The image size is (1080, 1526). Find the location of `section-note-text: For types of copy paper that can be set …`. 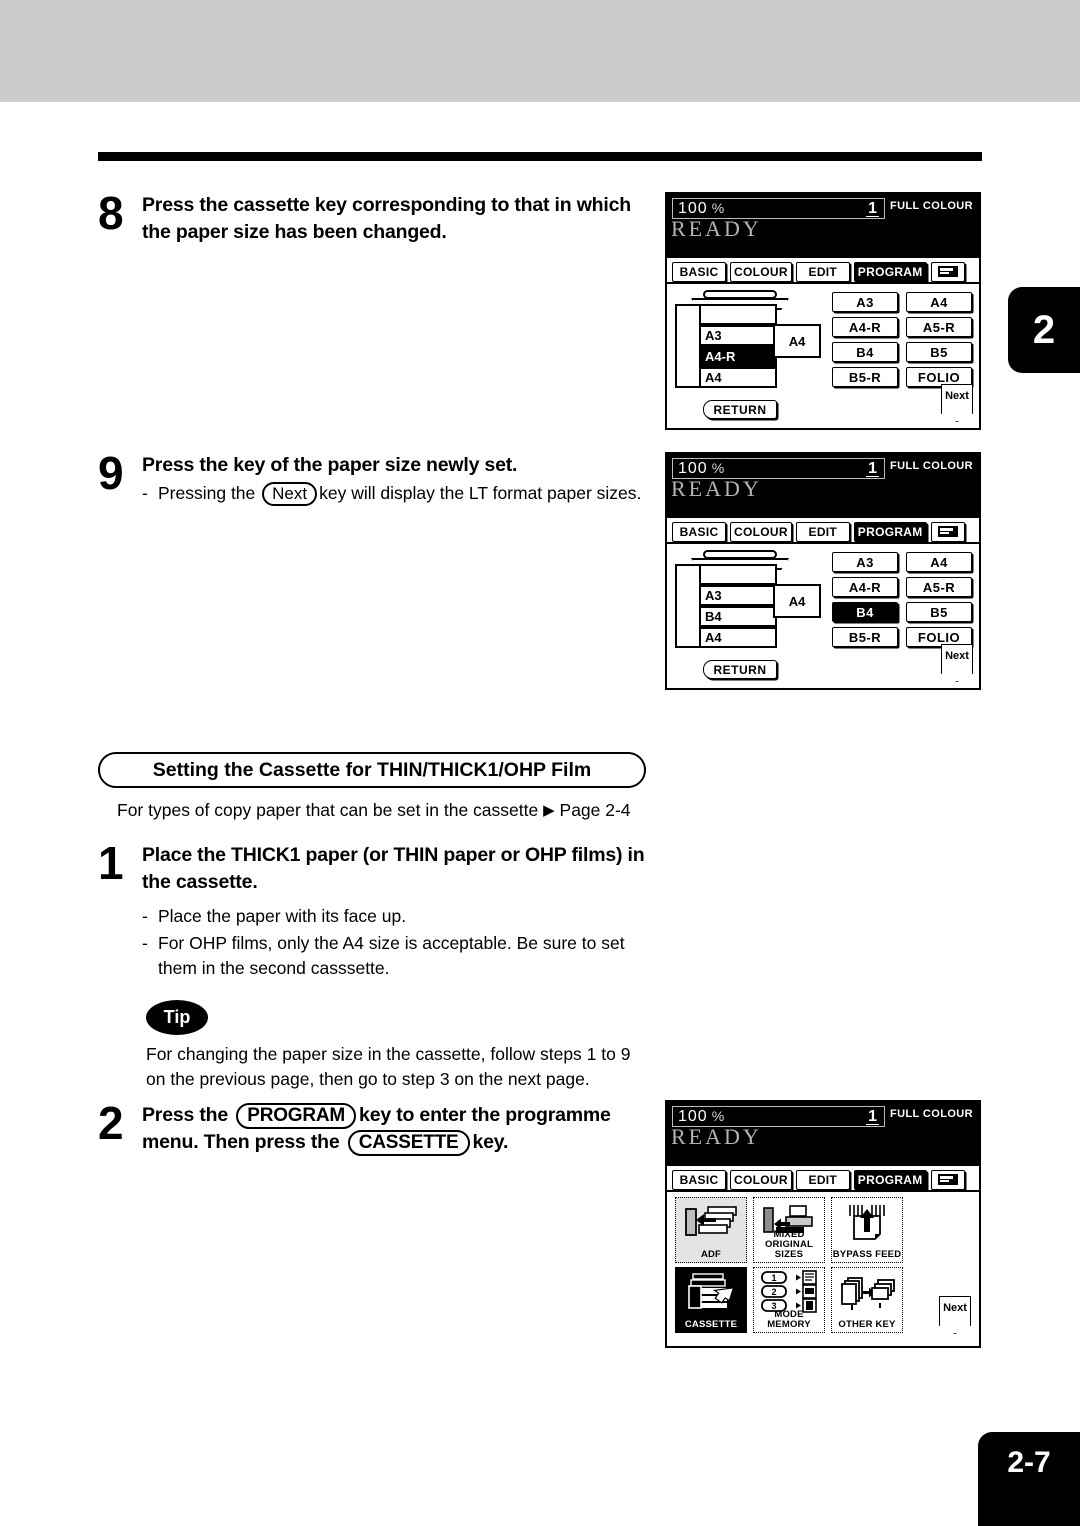

section-note-text: For types of copy paper that can be set … is located at coordinates (328, 810).